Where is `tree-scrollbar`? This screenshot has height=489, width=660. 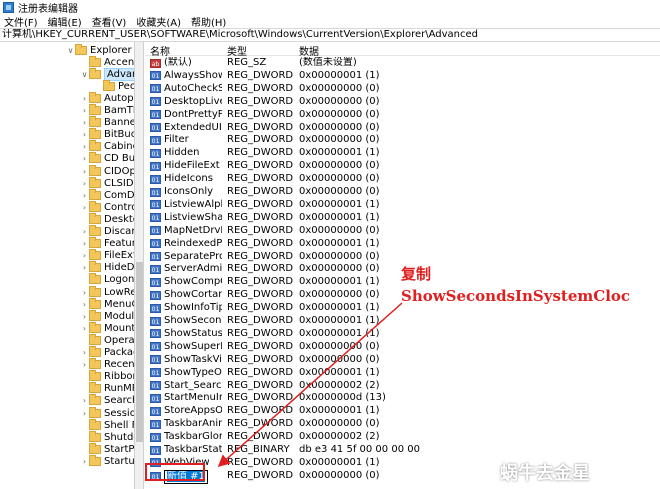 tree-scrollbar is located at coordinates (139, 265).